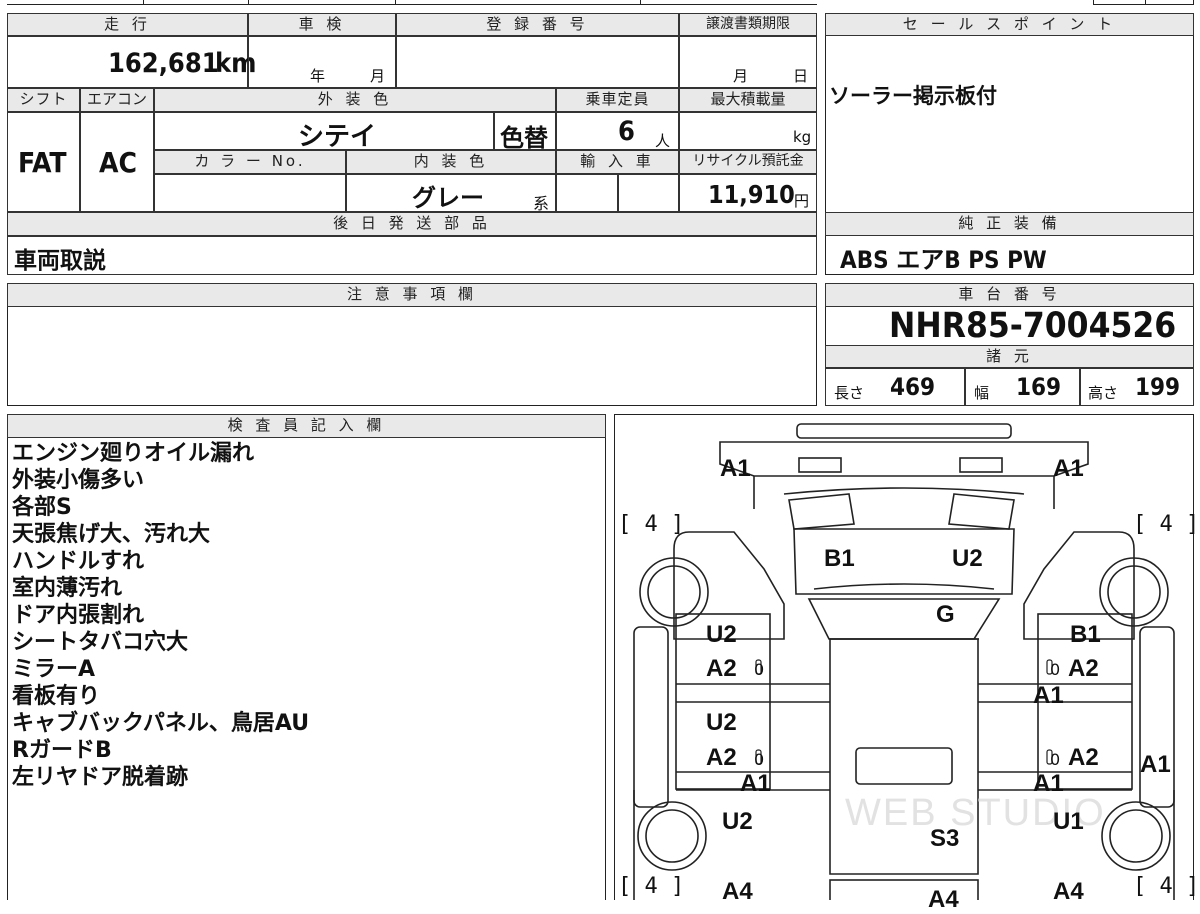  I want to click on sales-point-value: ソーラー掲示板付, so click(913, 96).